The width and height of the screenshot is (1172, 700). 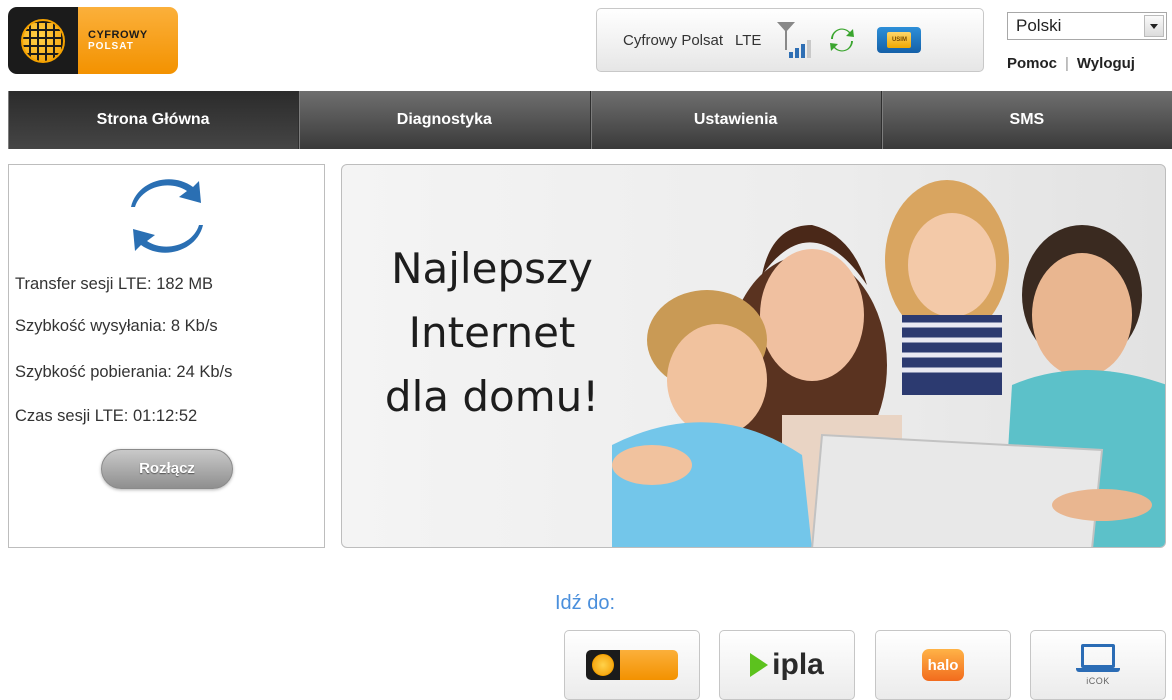 I want to click on usim-card-icon: USIM, so click(x=899, y=40).